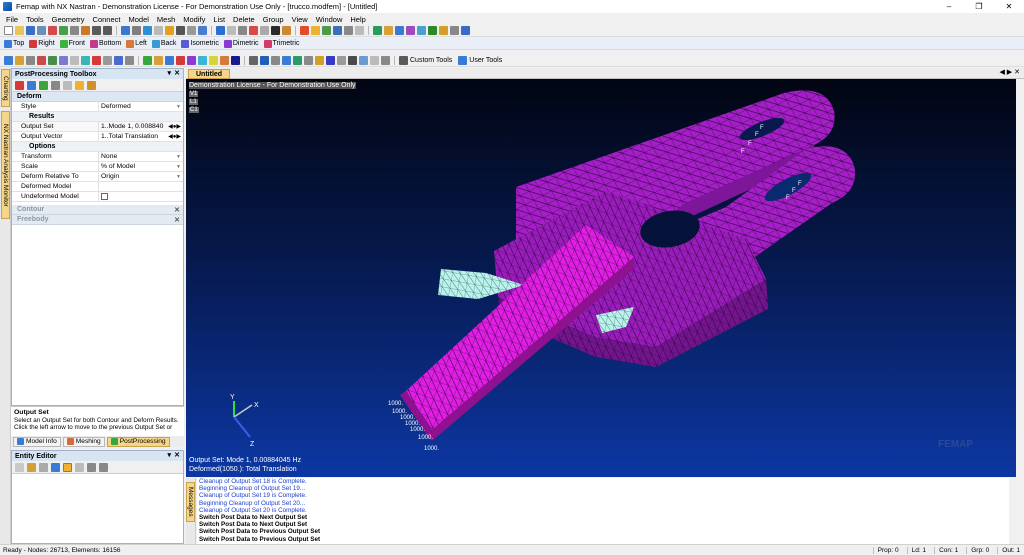  Describe the element at coordinates (63, 60) in the screenshot. I see `meshing-toolbox-icon` at that location.